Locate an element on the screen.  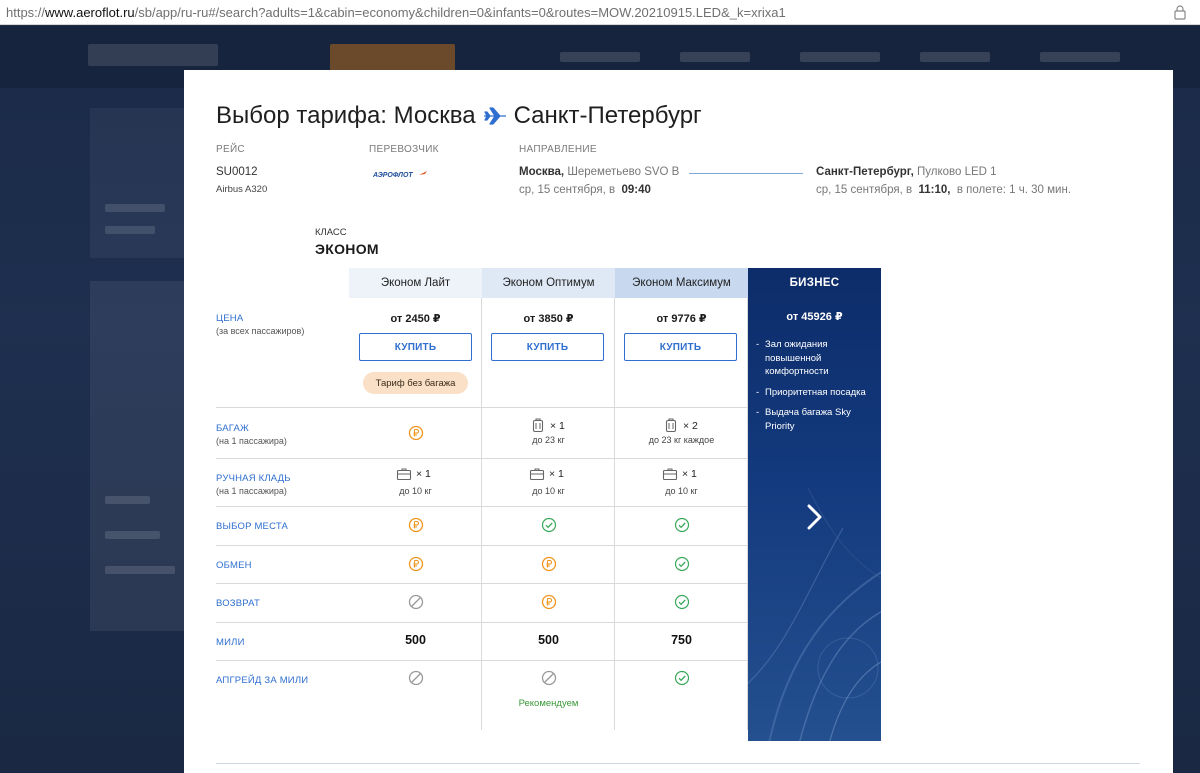
fare-header-econom-optimum: Эконом Оптимум is located at coordinates (548, 283).